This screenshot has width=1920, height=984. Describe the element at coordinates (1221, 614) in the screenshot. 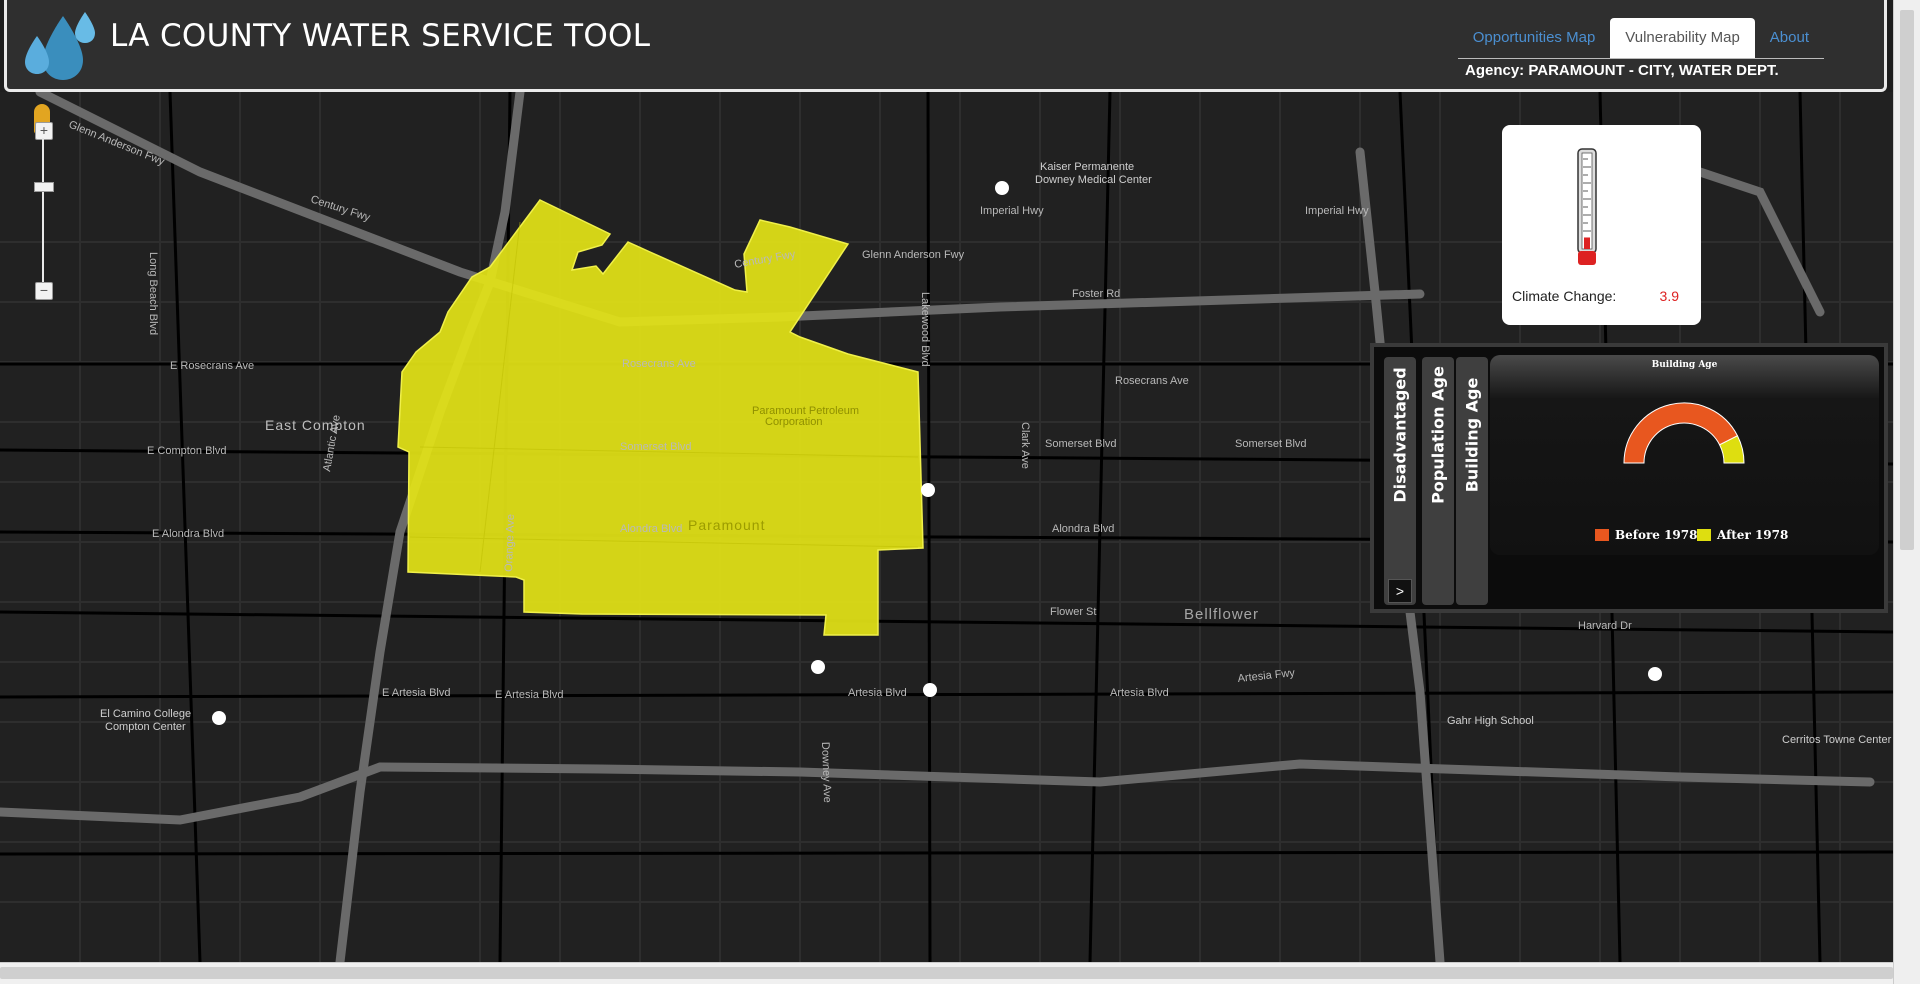

I see `svg-text: Bellflower` at that location.